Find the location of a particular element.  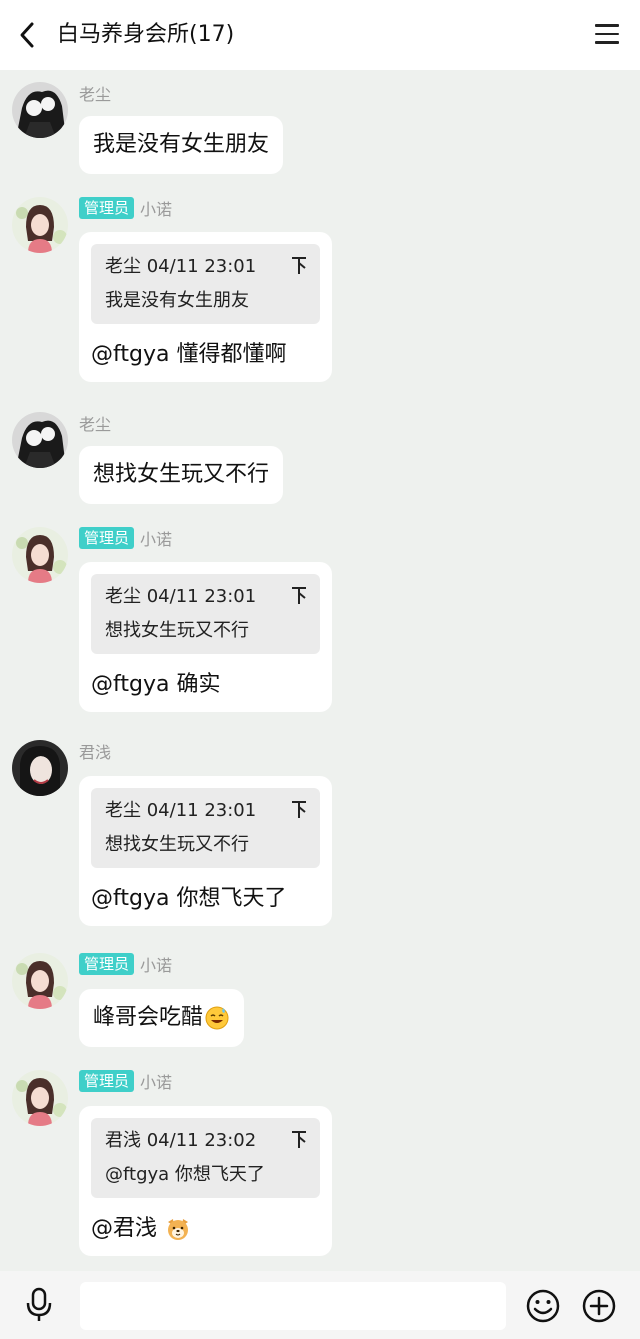

message-text: @ftgya 确实 is located at coordinates (156, 684).